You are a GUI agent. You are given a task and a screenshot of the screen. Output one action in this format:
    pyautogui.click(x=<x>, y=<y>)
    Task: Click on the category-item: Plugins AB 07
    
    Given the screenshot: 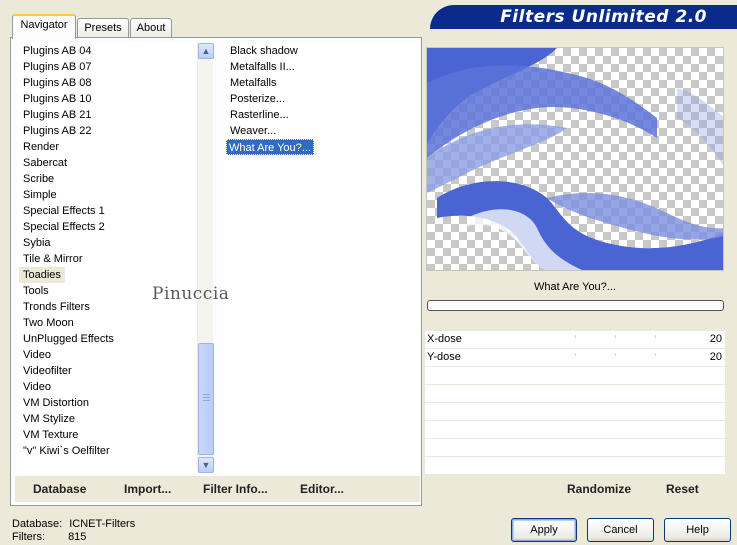 What is the action you would take?
    pyautogui.click(x=107, y=67)
    